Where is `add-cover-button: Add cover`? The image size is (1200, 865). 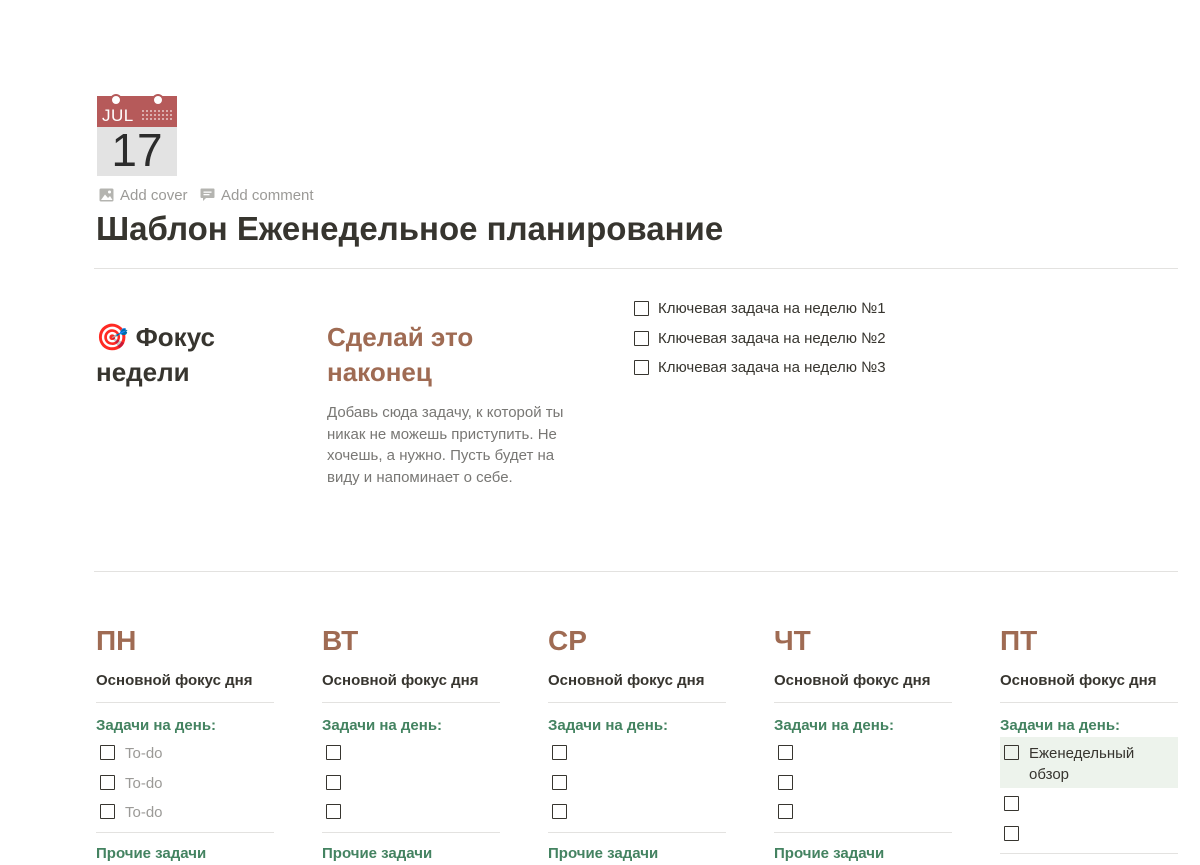
add-cover-button: Add cover is located at coordinates (143, 195).